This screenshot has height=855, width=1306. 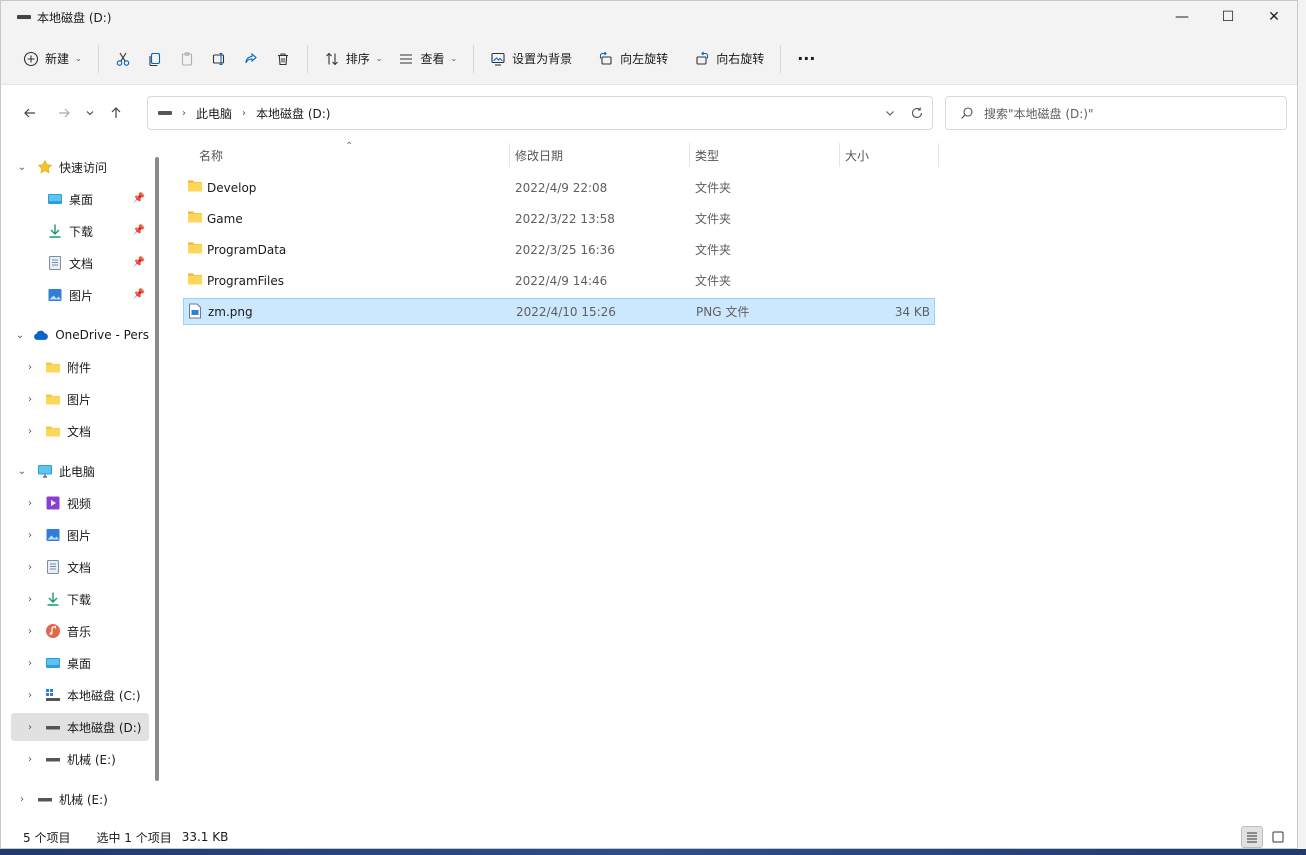 I want to click on breadcrumb-this-pc: 此电脑, so click(x=214, y=113).